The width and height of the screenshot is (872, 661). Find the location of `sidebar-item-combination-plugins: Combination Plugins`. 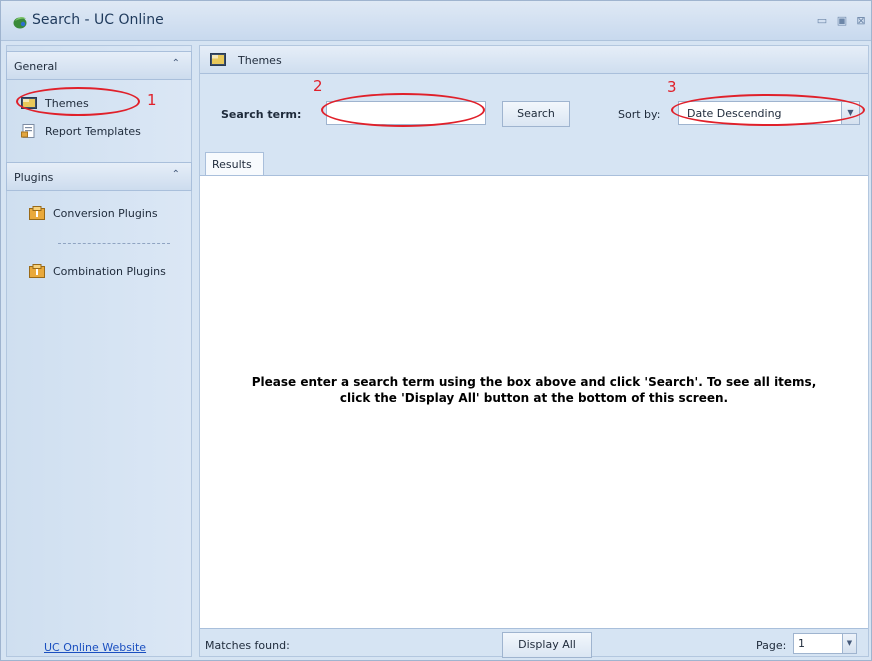

sidebar-item-combination-plugins: Combination Plugins is located at coordinates (97, 271).